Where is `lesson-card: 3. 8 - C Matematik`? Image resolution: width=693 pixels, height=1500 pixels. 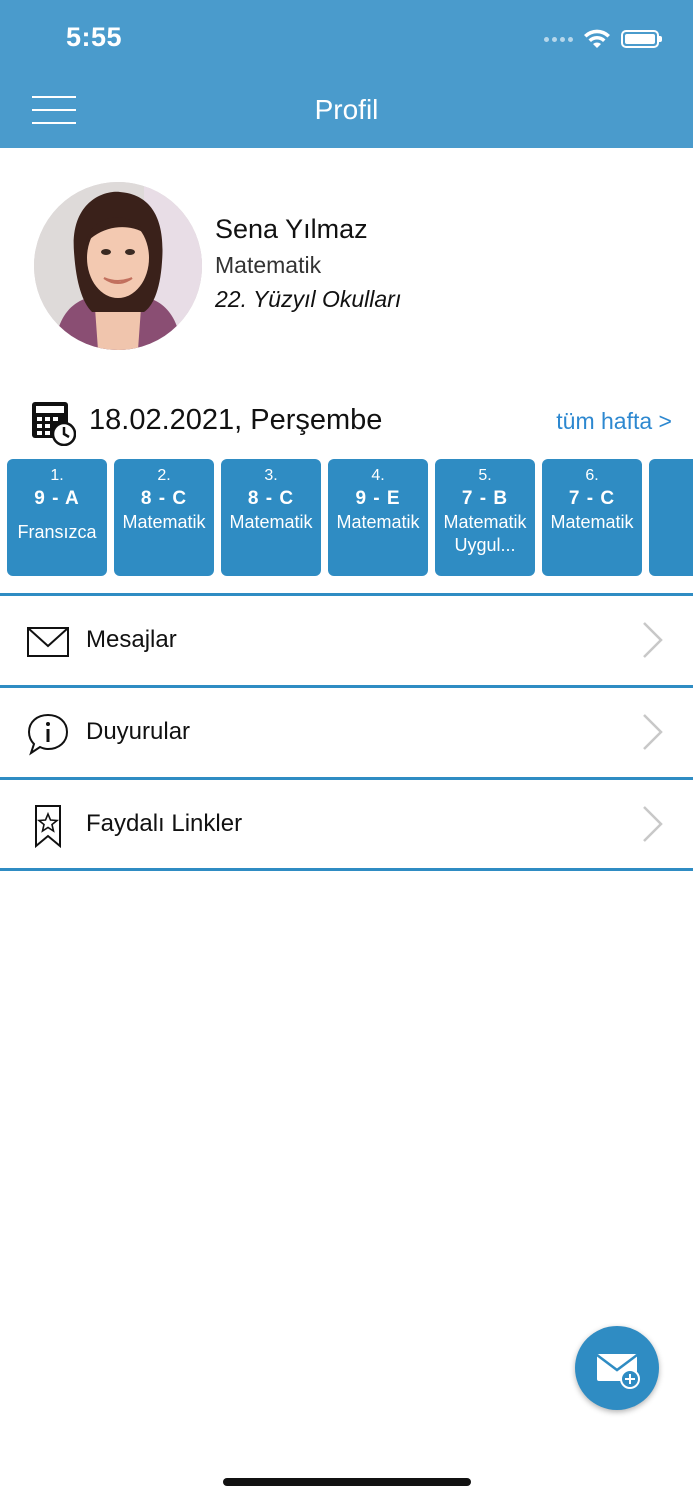
lesson-card: 3. 8 - C Matematik is located at coordinates (271, 517).